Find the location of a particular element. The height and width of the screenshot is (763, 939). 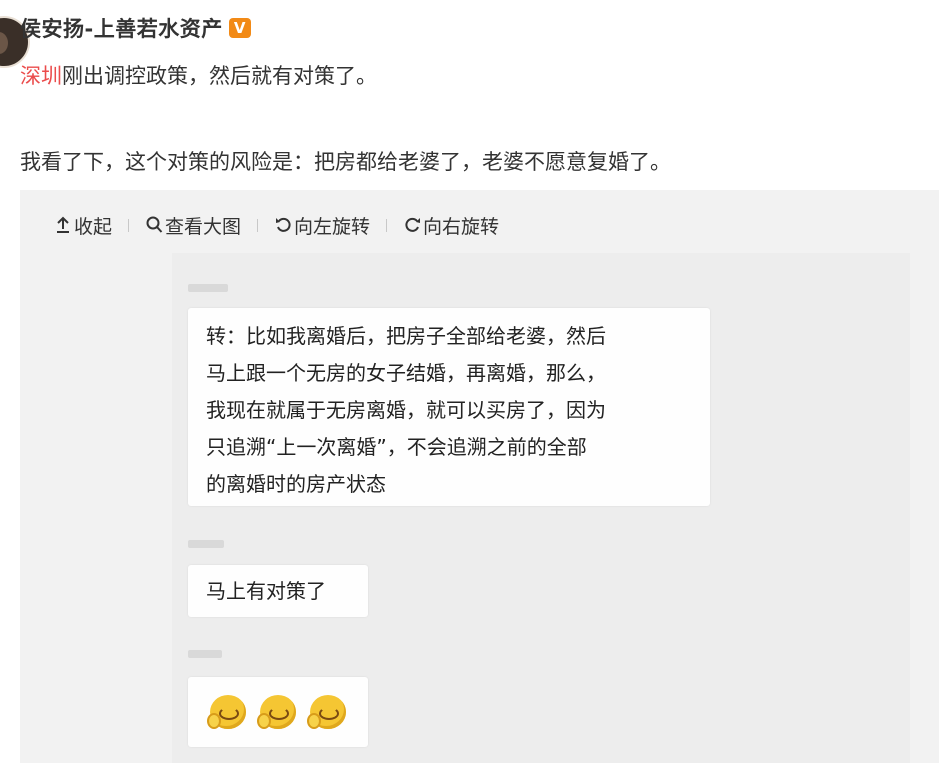

topic-link: 深圳 is located at coordinates (41, 76).